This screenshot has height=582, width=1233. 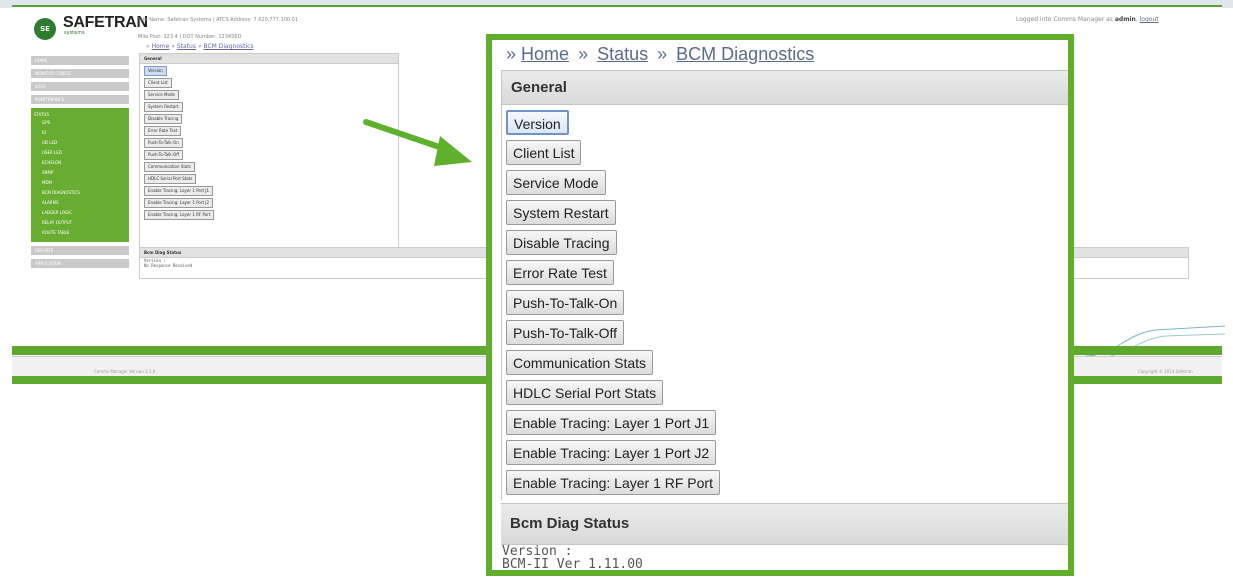 I want to click on sidebar-item-maintenance: MAINTENANCE, so click(x=80, y=99).